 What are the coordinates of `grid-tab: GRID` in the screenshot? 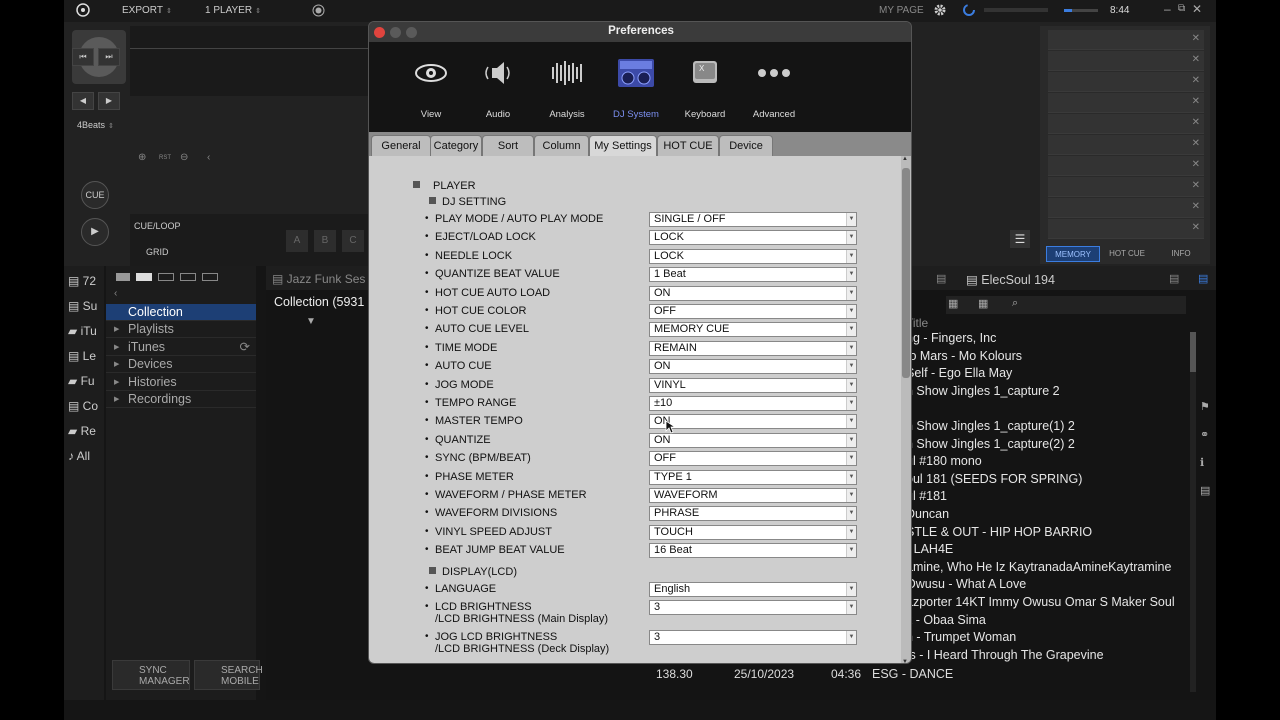 It's located at (157, 252).